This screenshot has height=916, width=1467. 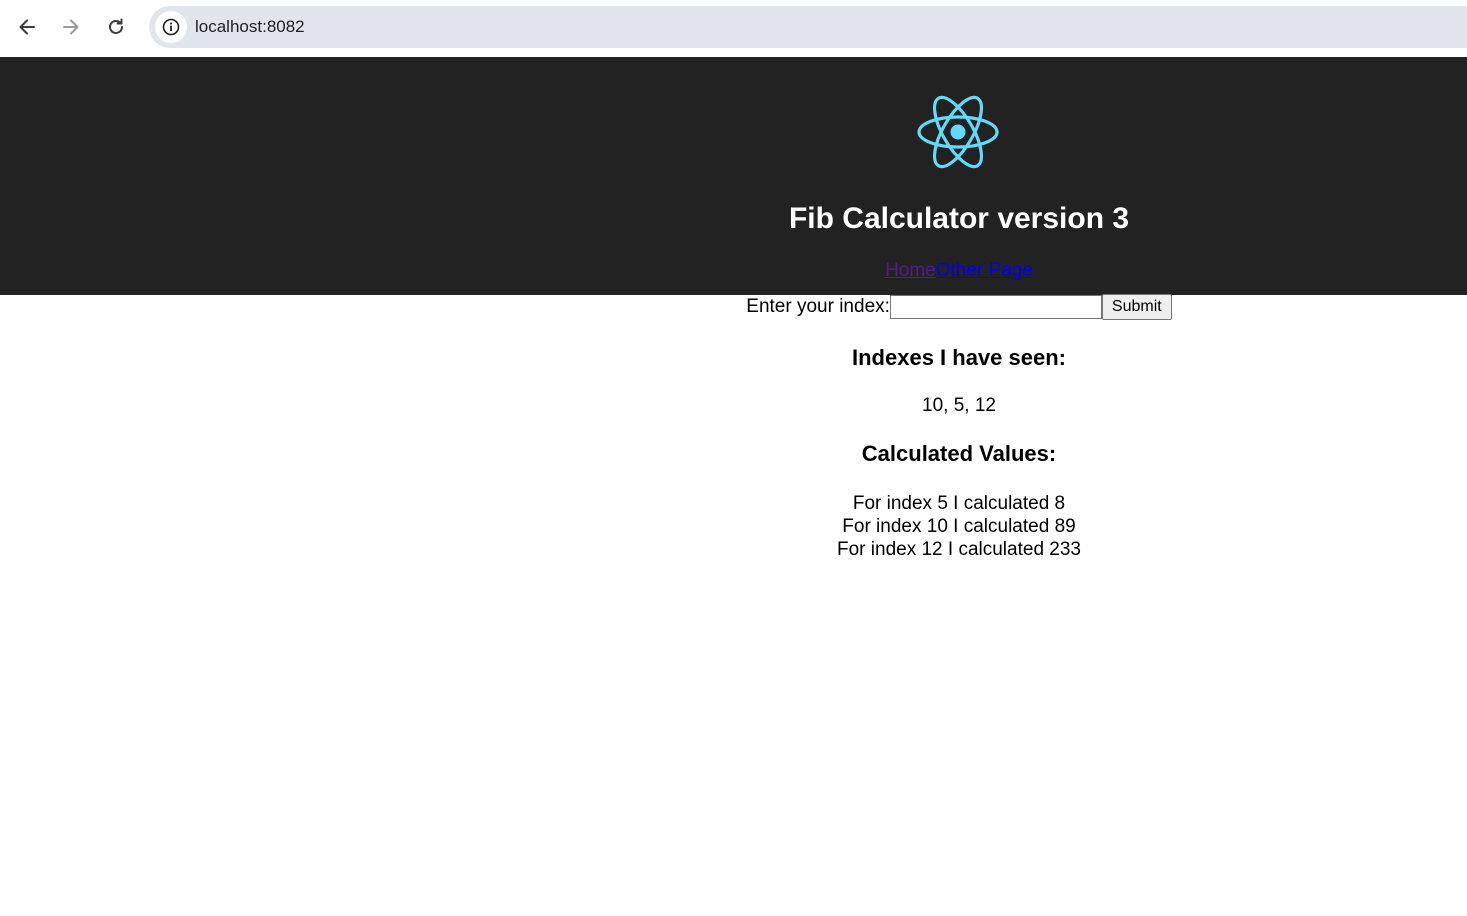 What do you see at coordinates (910, 270) in the screenshot?
I see `home-link: Home` at bounding box center [910, 270].